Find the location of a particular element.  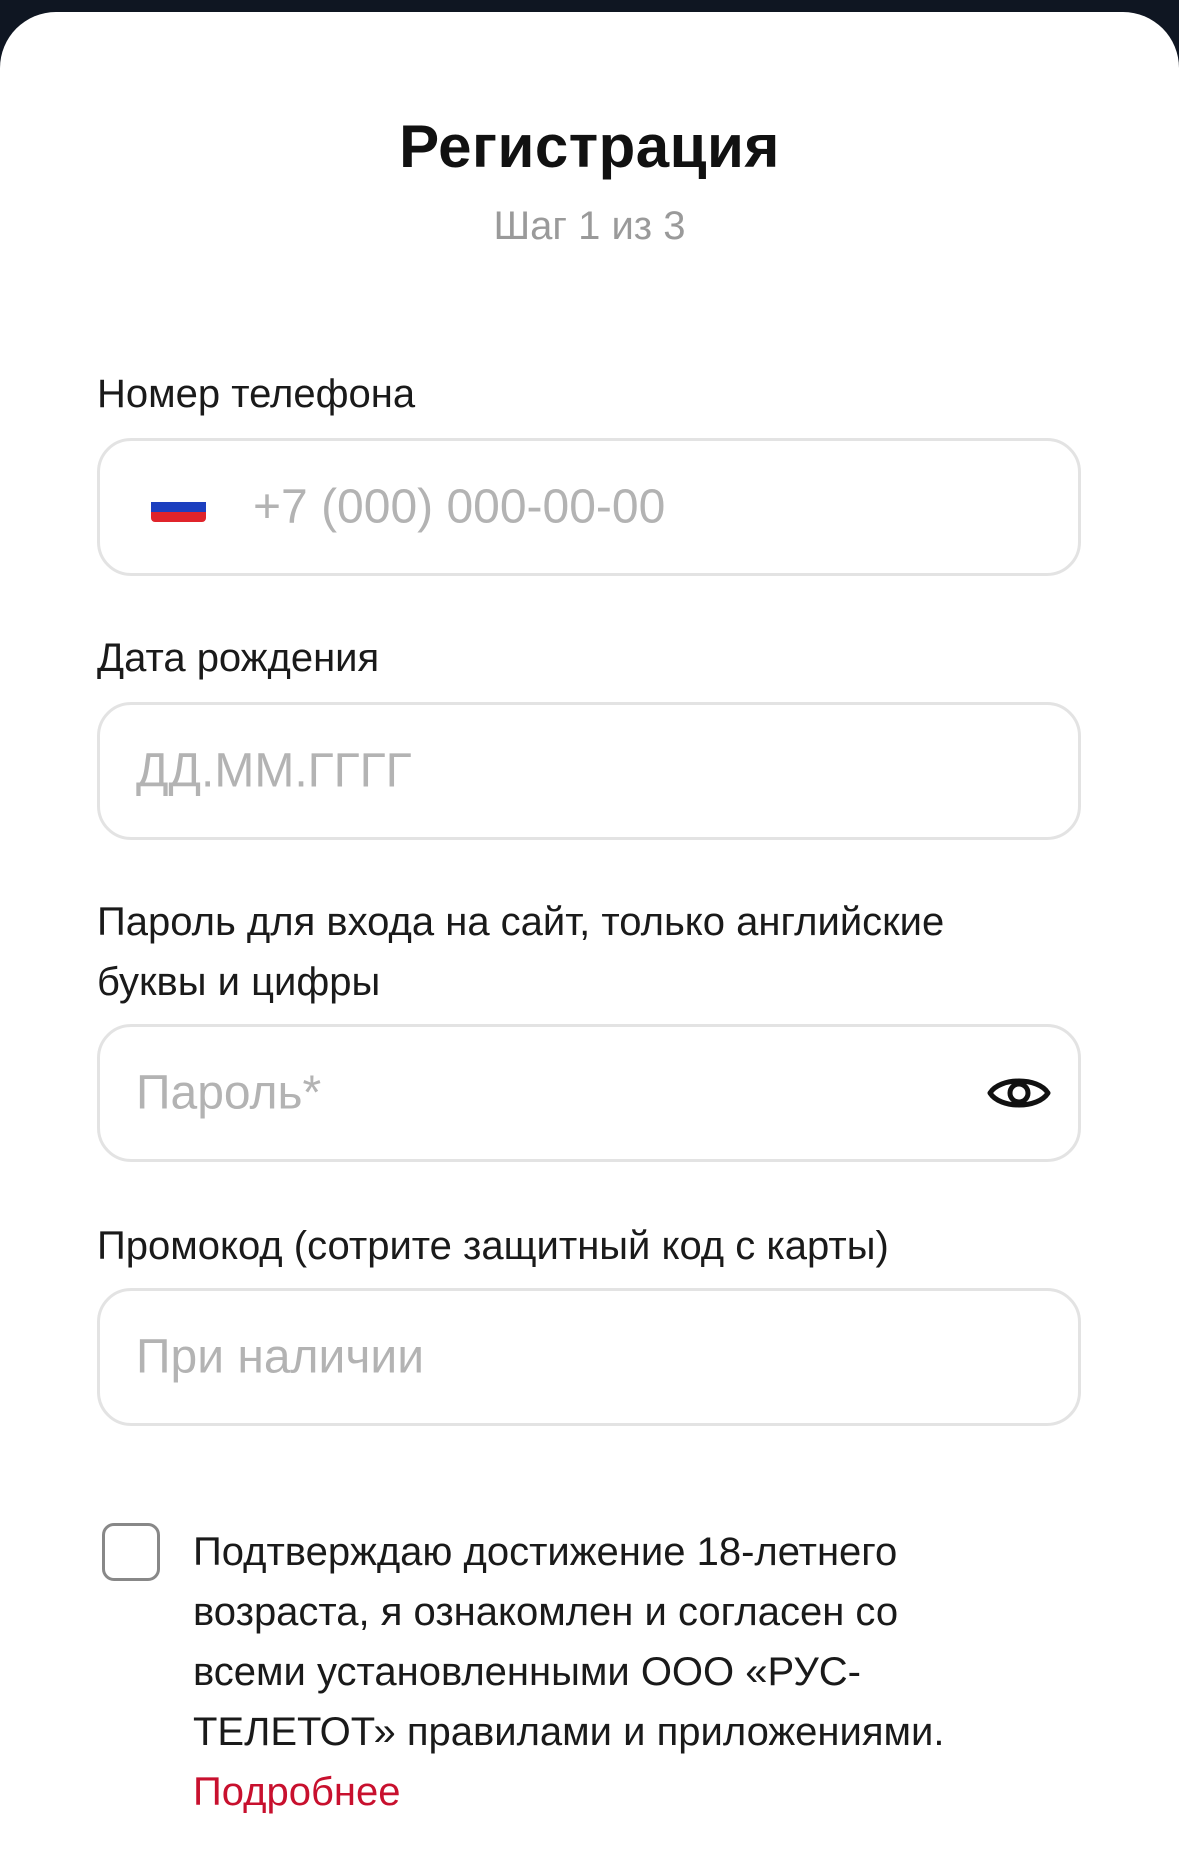

age-consent-checkbox is located at coordinates (131, 1552).